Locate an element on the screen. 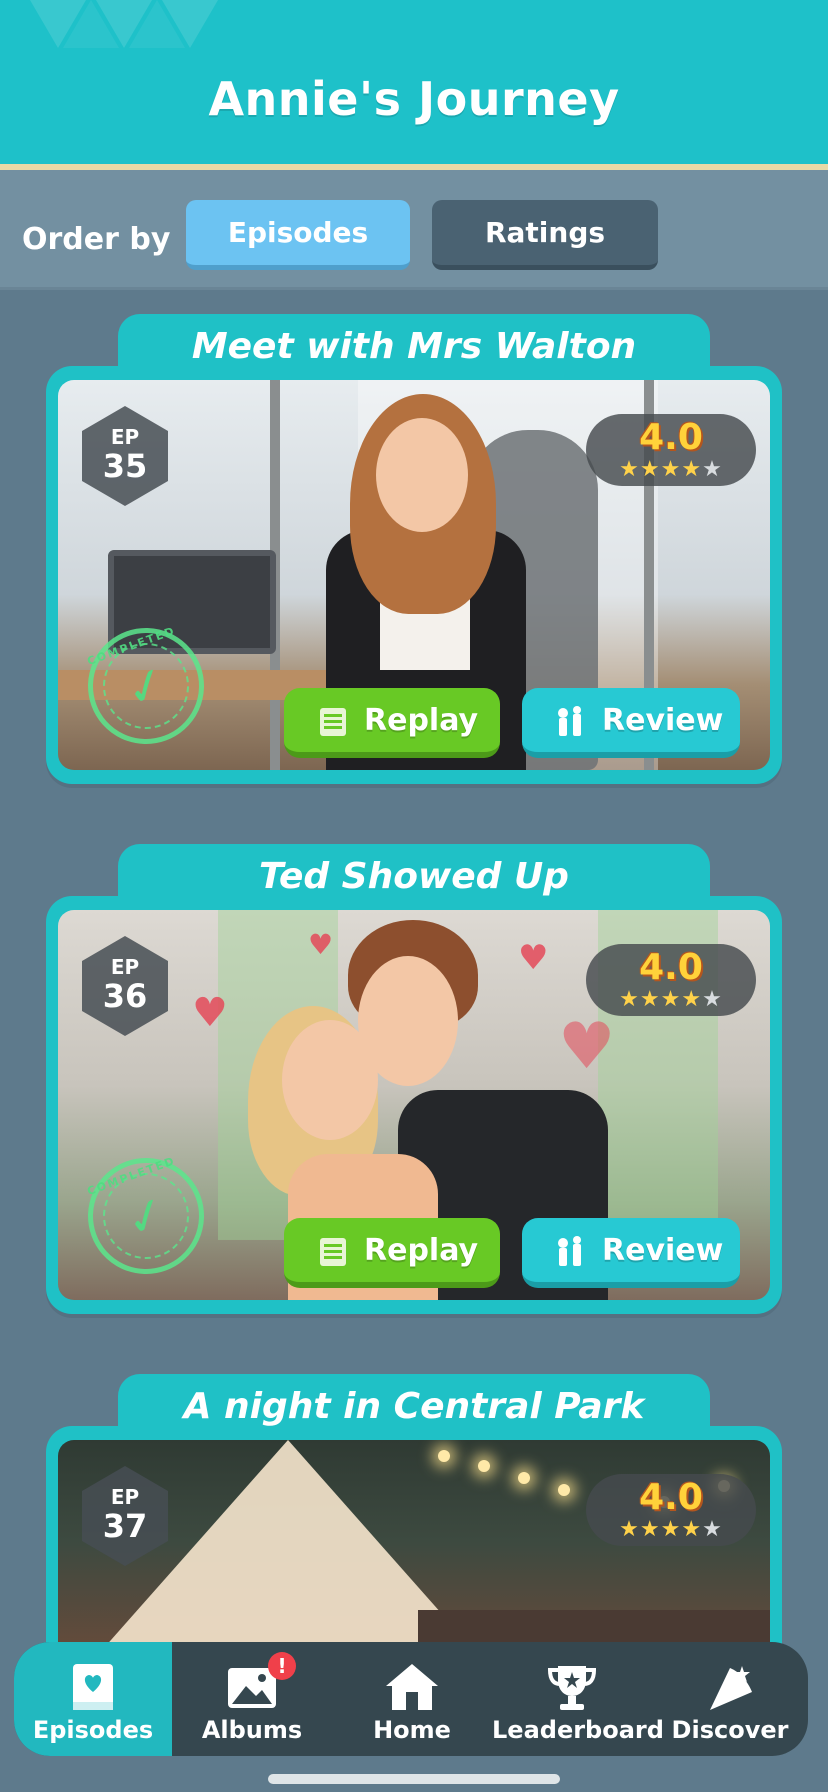  home-indicator is located at coordinates (414, 1779).